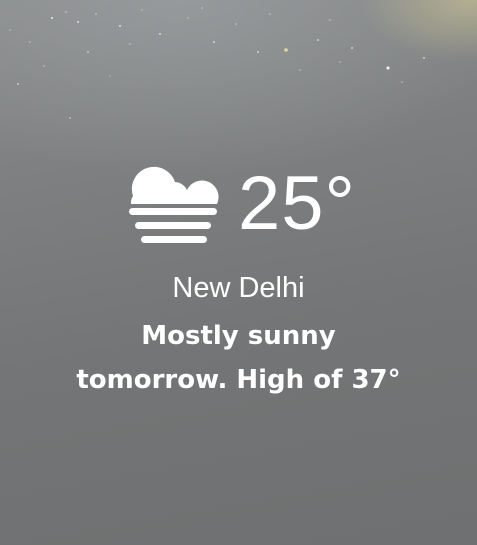 Image resolution: width=477 pixels, height=545 pixels. Describe the element at coordinates (238, 336) in the screenshot. I see `forecast-line: Mostly sunny` at that location.